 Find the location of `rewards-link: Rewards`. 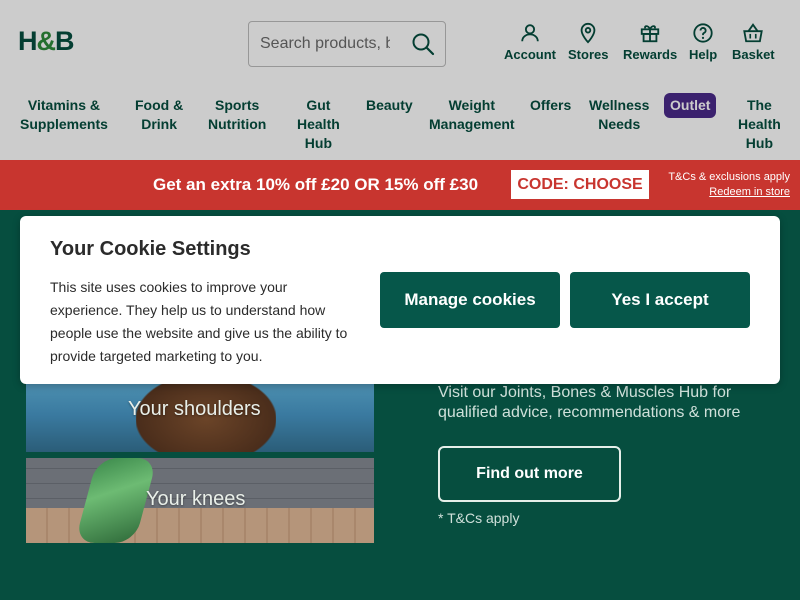

rewards-link: Rewards is located at coordinates (650, 42).